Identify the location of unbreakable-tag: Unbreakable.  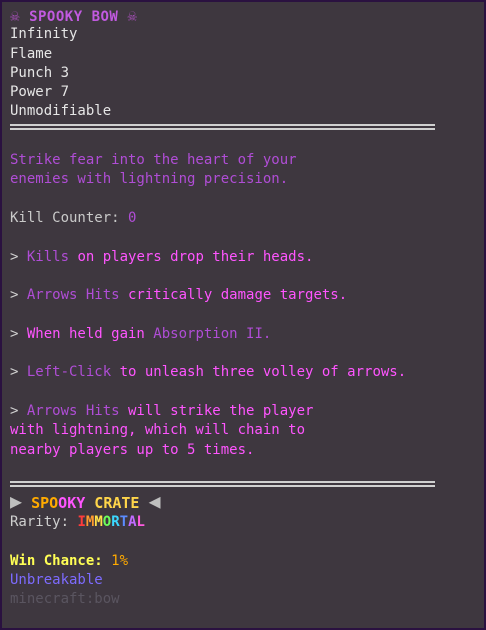
(56, 580).